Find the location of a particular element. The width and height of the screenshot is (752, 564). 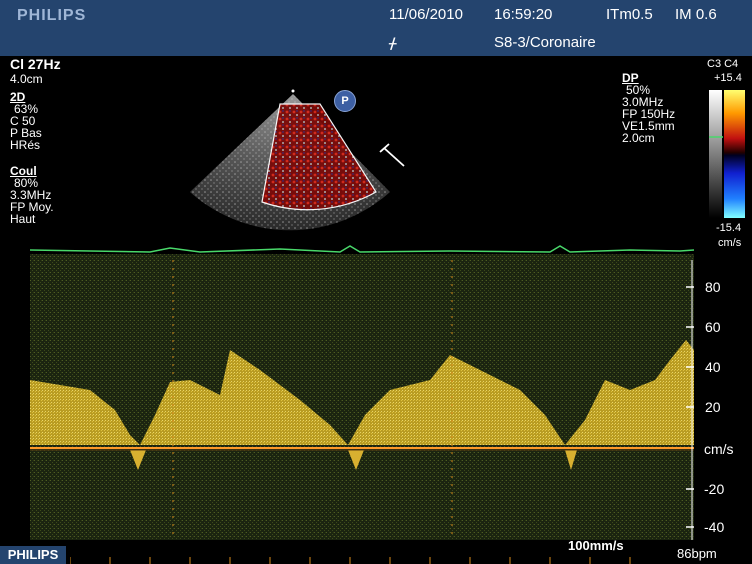

colorbar-min: -15.4 is located at coordinates (729, 228).